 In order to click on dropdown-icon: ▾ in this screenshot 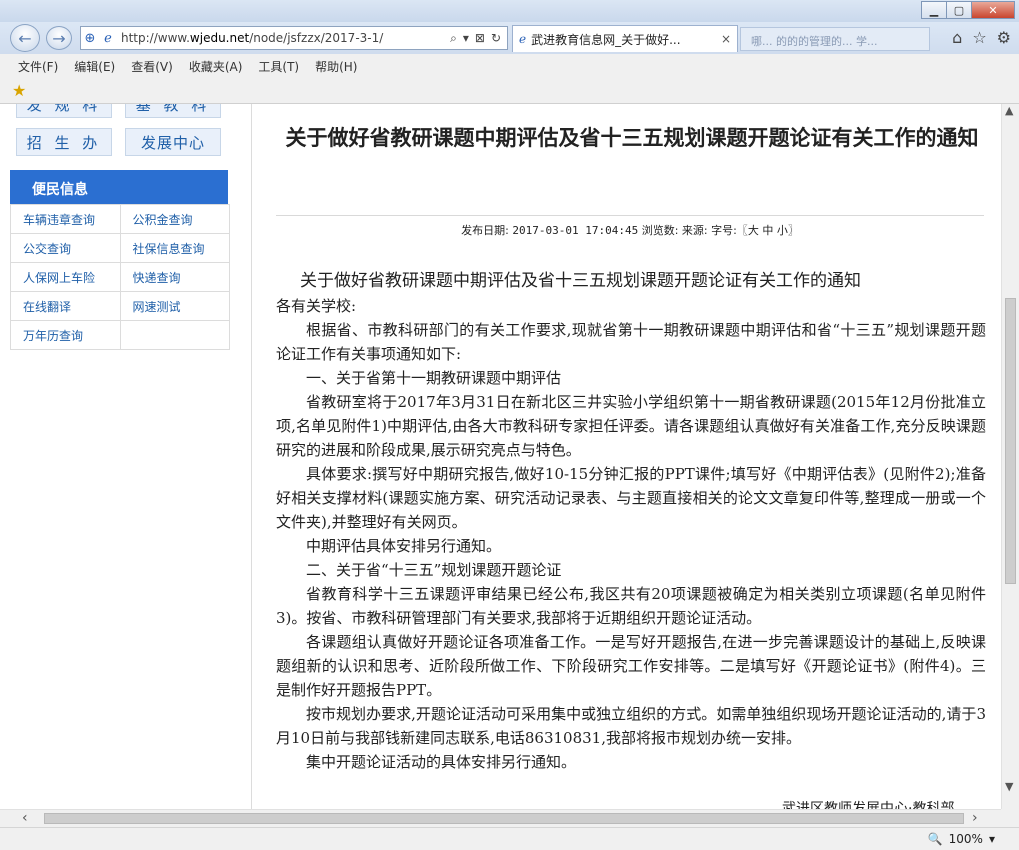, I will do `click(466, 38)`.